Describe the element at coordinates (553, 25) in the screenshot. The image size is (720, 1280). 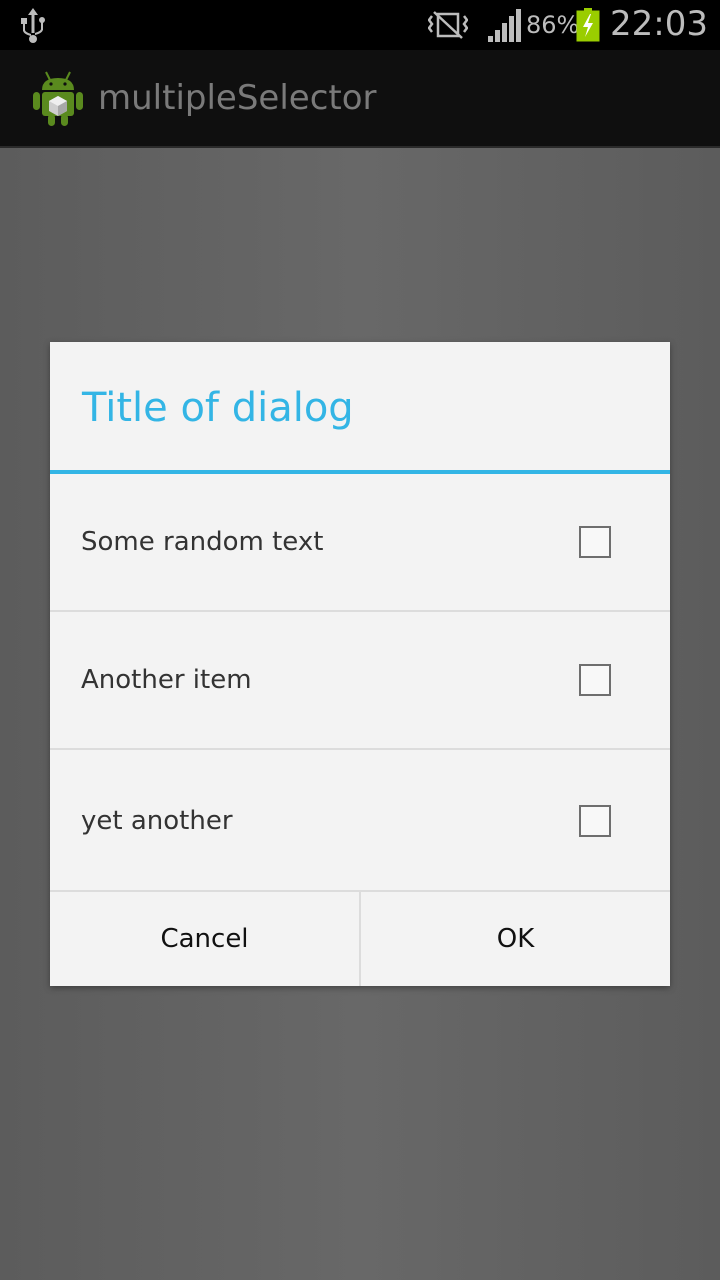
I see `battery-percent: 86%` at that location.